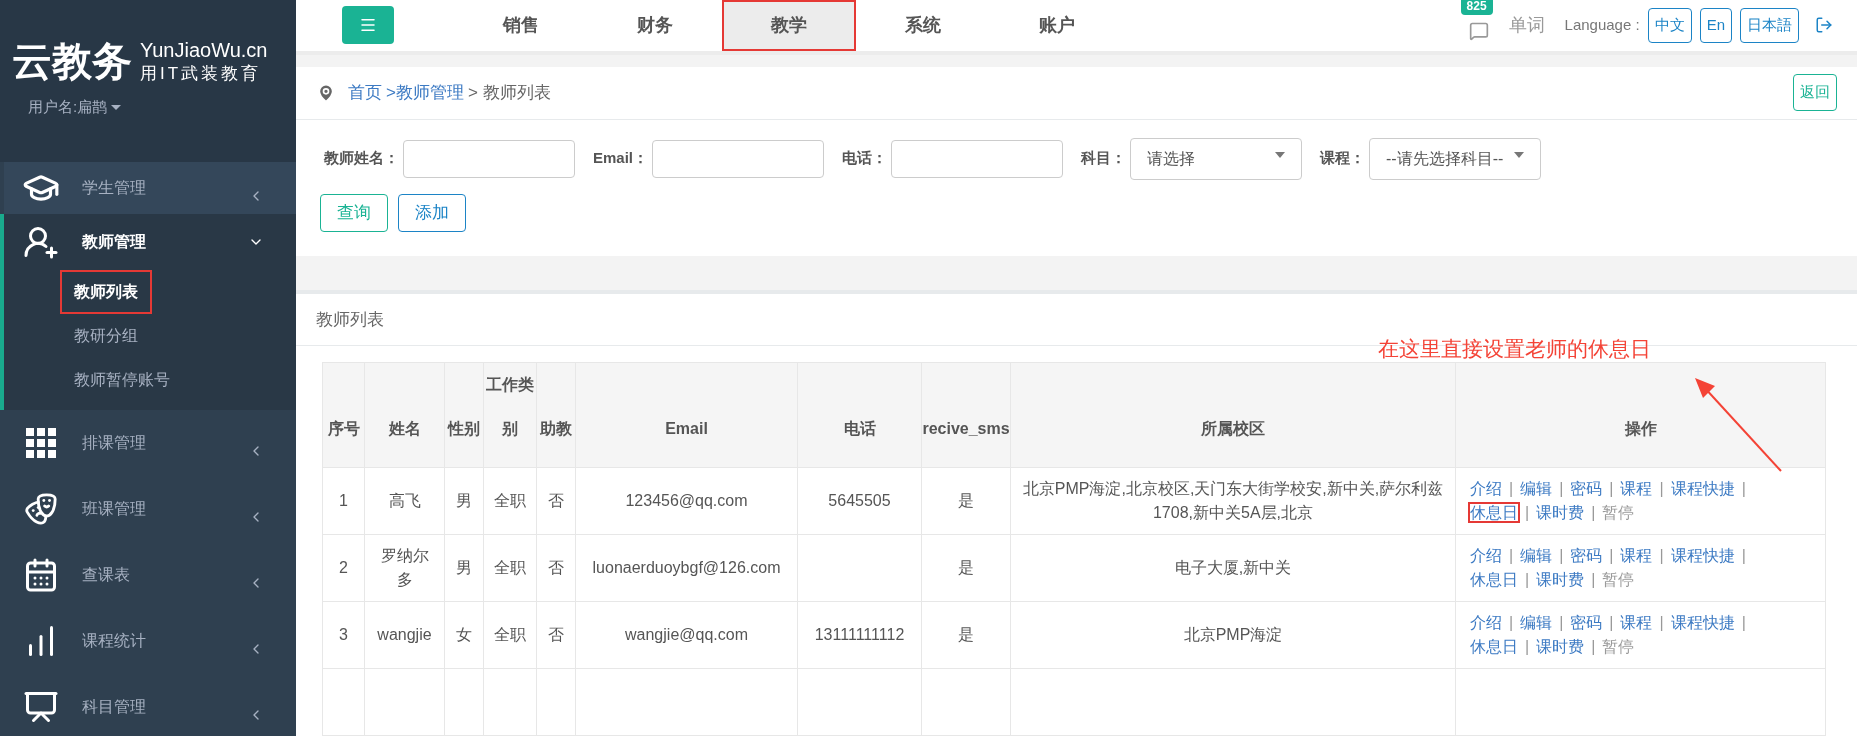  What do you see at coordinates (1478, 31) in the screenshot?
I see `message-icon` at bounding box center [1478, 31].